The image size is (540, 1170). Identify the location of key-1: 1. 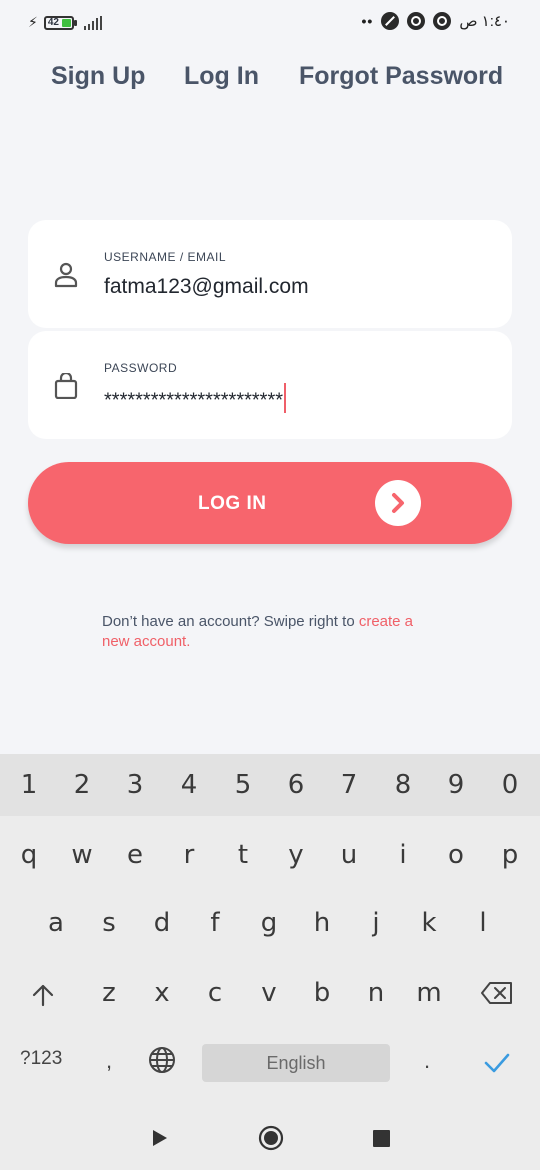
(29, 785).